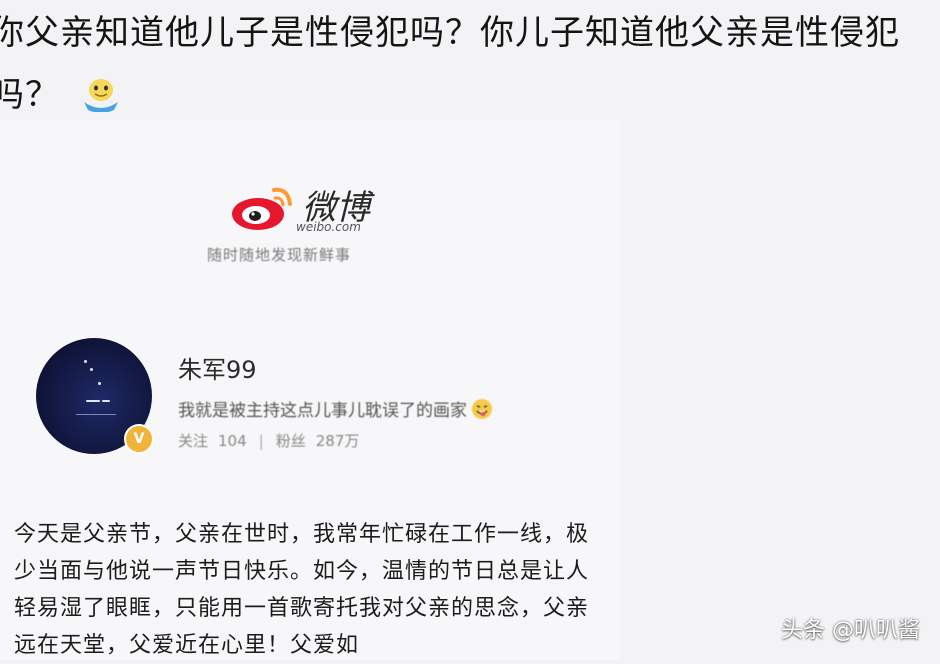 This screenshot has width=940, height=664. What do you see at coordinates (338, 441) in the screenshot?
I see `followers-count: 287万` at bounding box center [338, 441].